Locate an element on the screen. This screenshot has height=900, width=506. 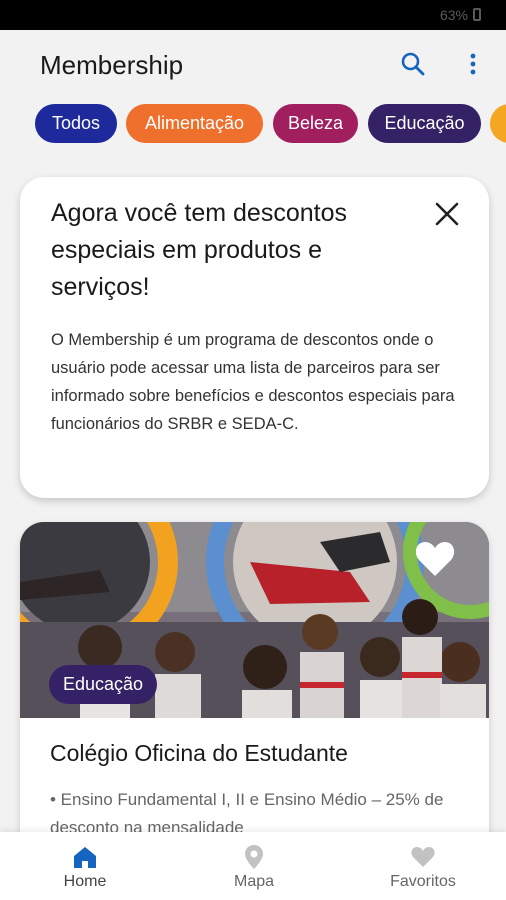
close-icon is located at coordinates (447, 214).